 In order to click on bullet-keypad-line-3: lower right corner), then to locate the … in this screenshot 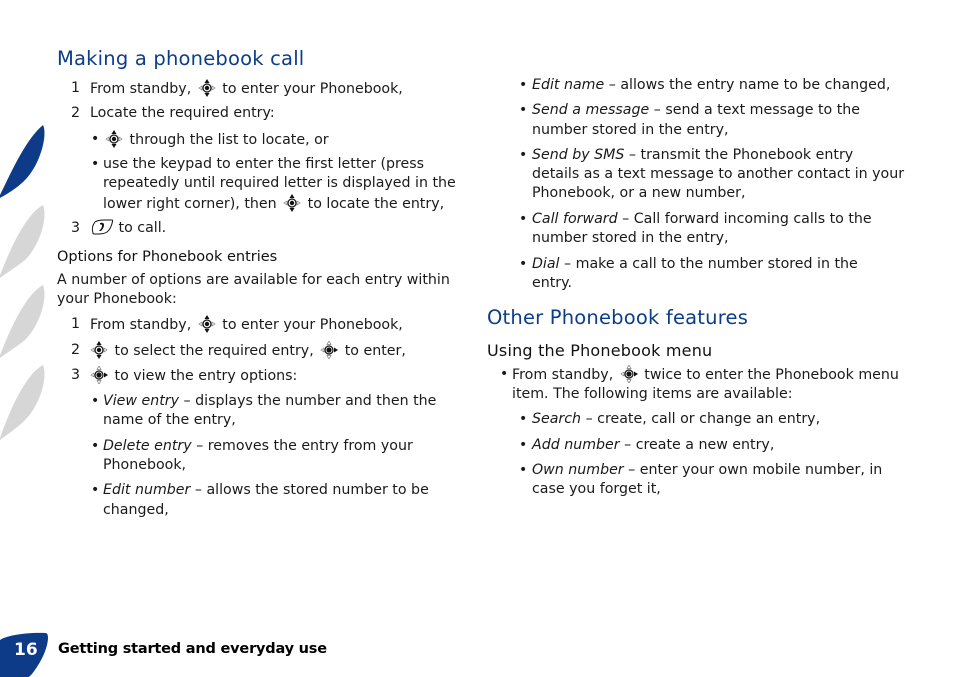, I will do `click(274, 203)`.